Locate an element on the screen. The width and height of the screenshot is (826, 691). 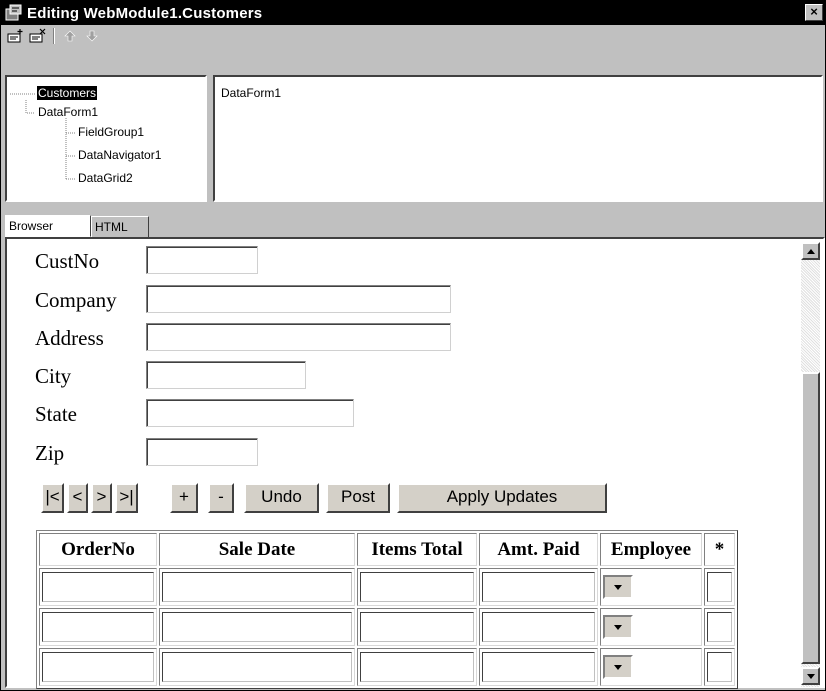
delete-item-button is located at coordinates (38, 36).